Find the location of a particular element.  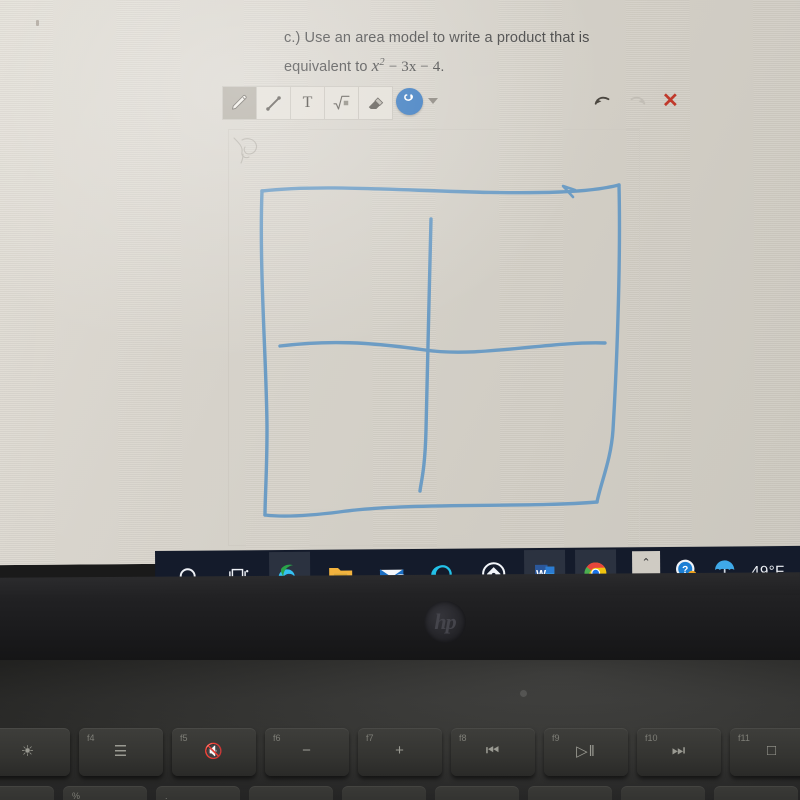

text-tool: T is located at coordinates (308, 103).